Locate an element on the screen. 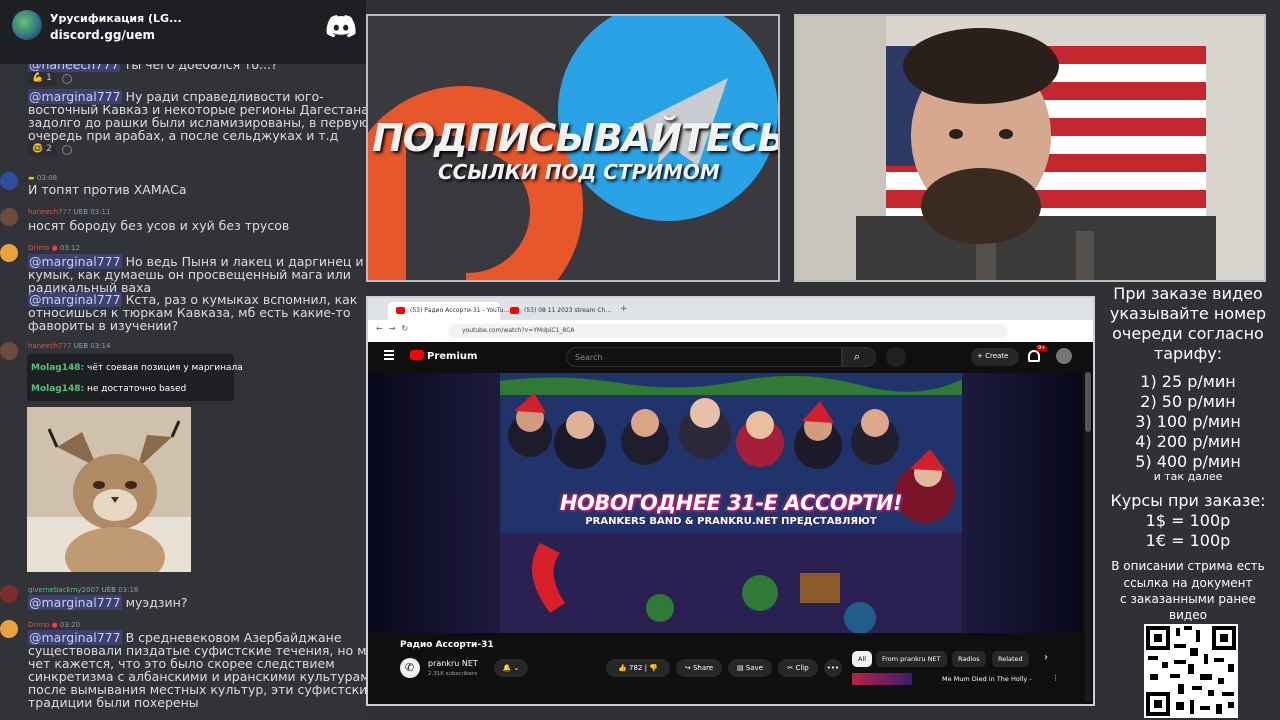 The image size is (1280, 720). message-text: традиции были похерены is located at coordinates (113, 702).